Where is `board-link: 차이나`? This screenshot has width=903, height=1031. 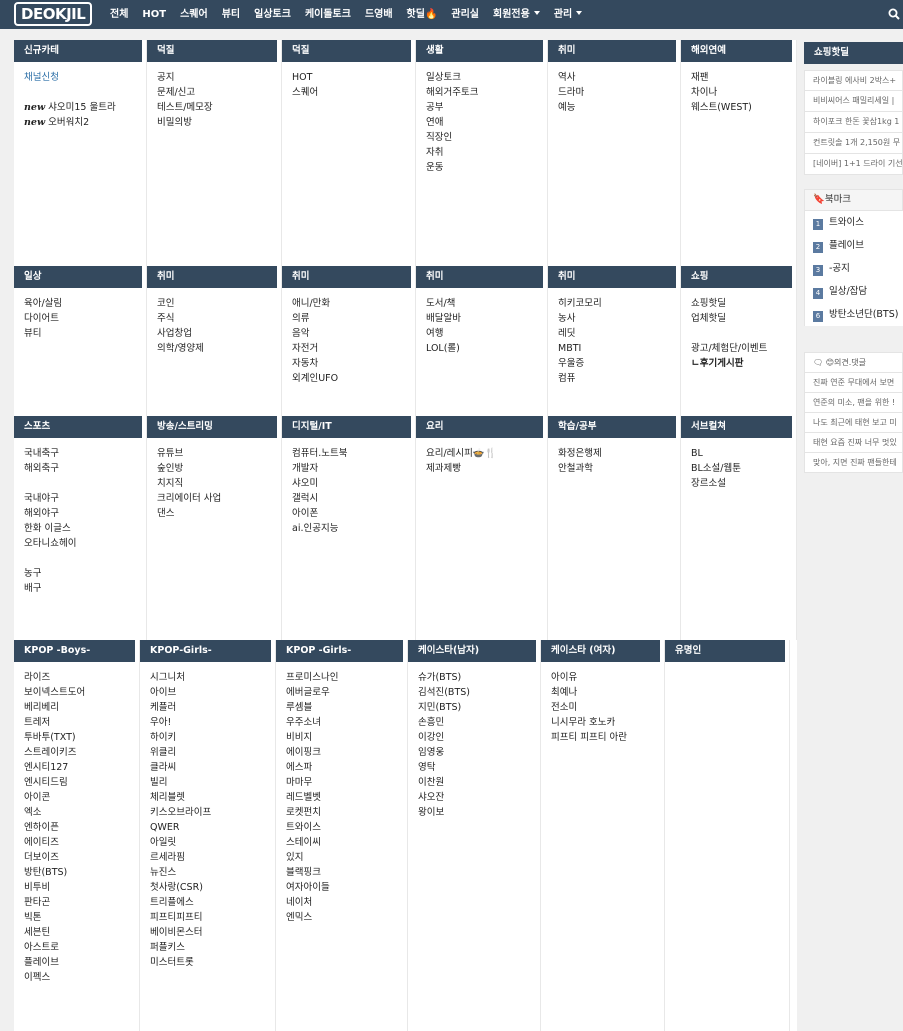 board-link: 차이나 is located at coordinates (743, 92).